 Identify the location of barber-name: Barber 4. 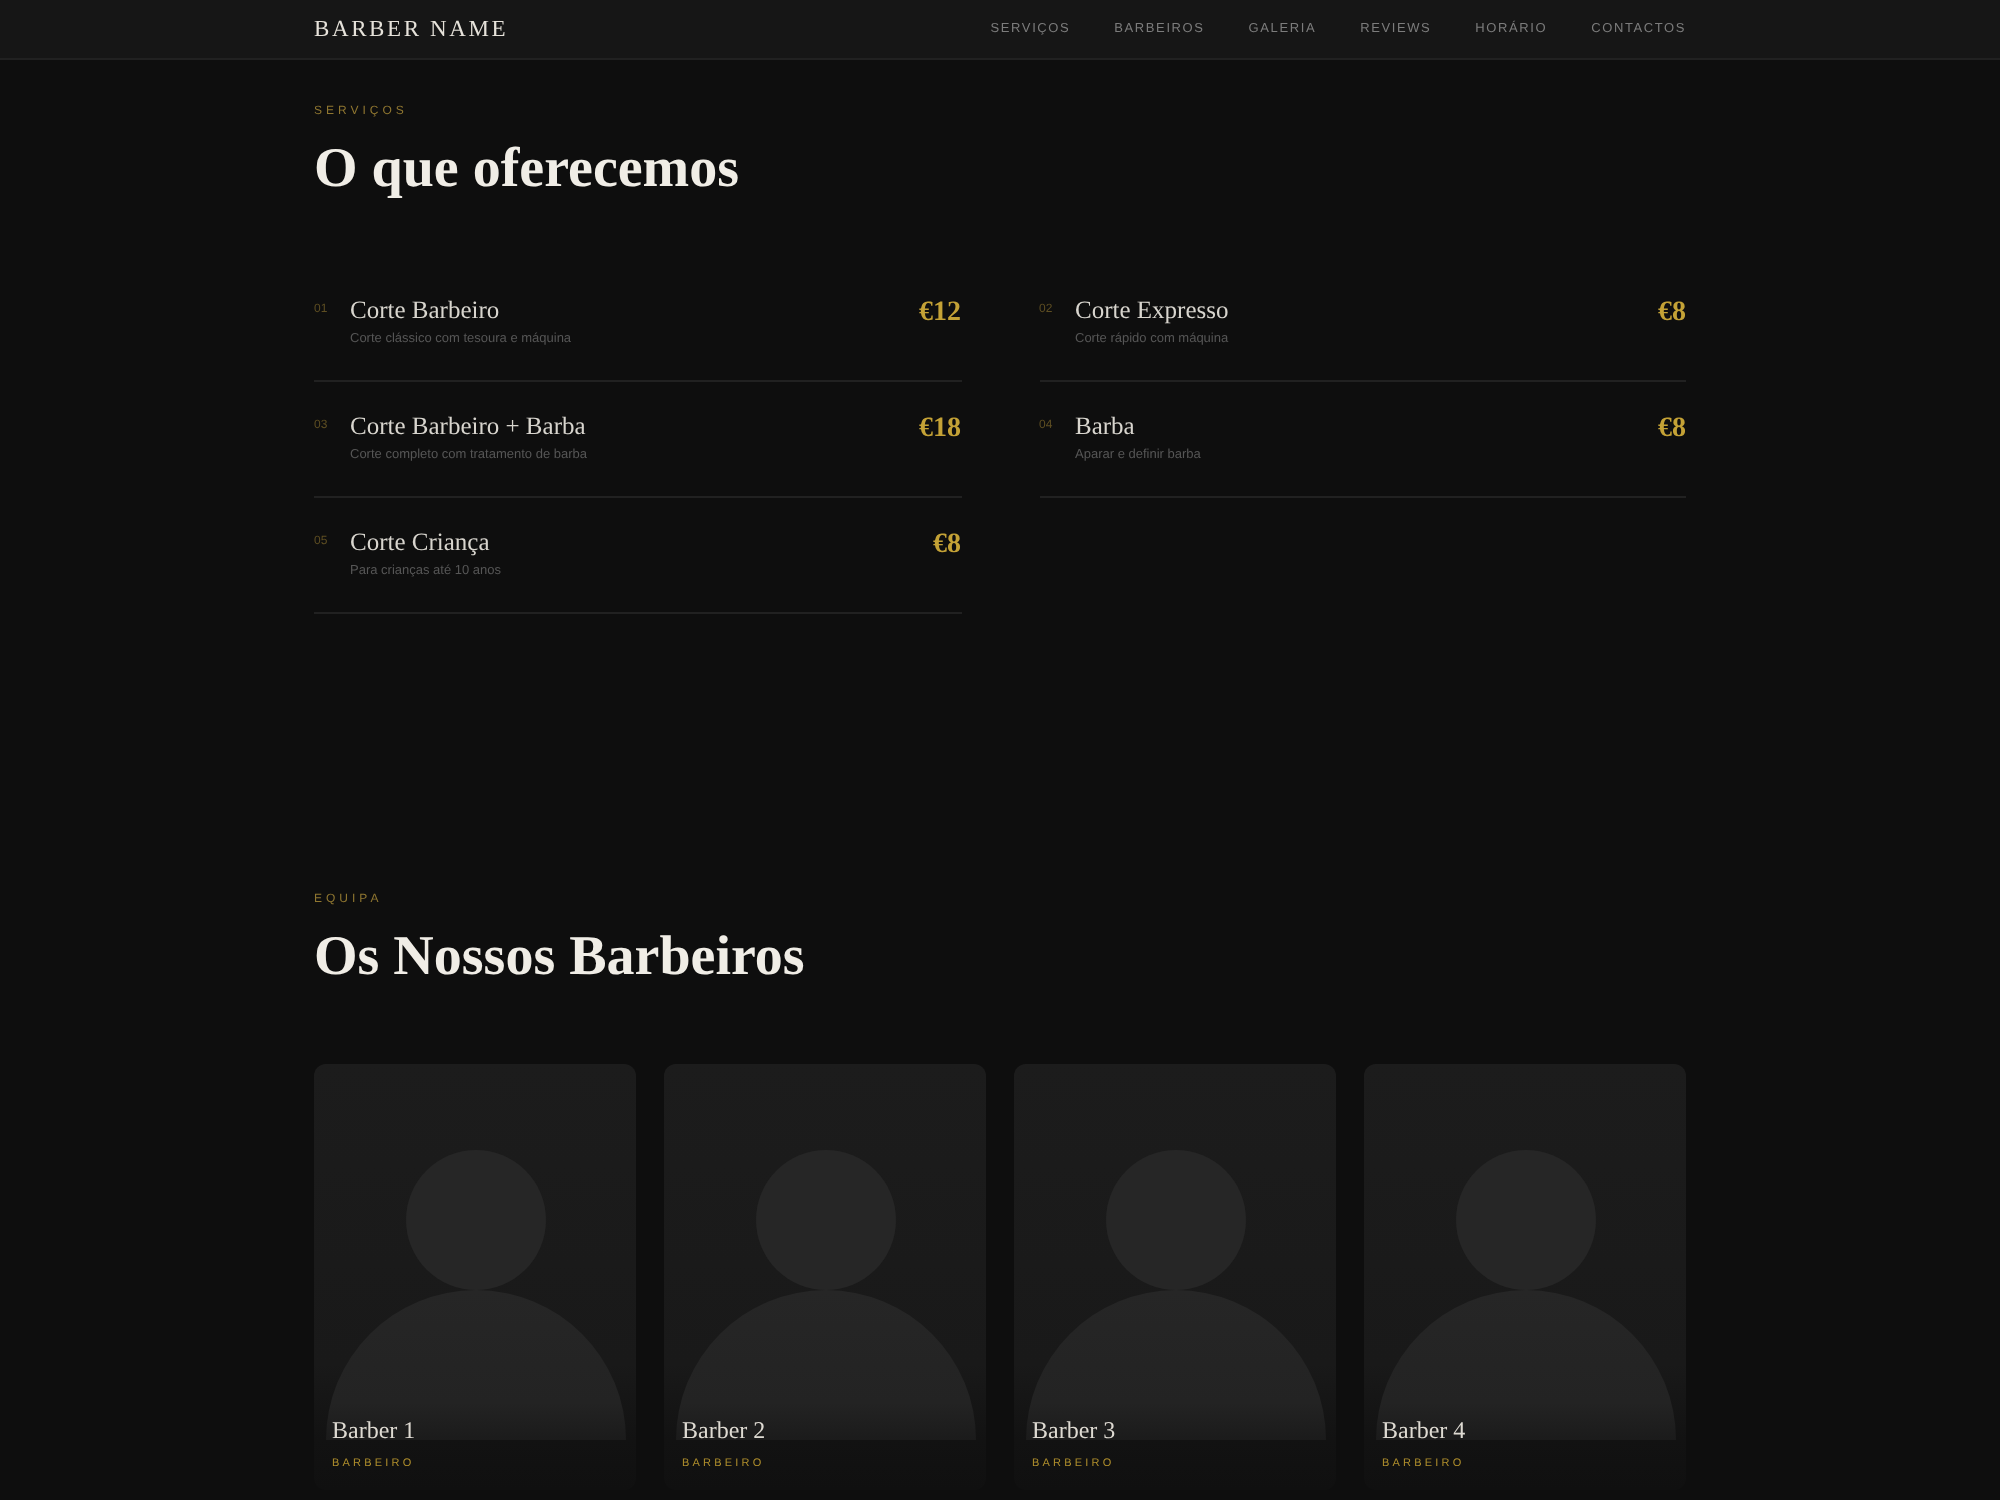
(1425, 1430).